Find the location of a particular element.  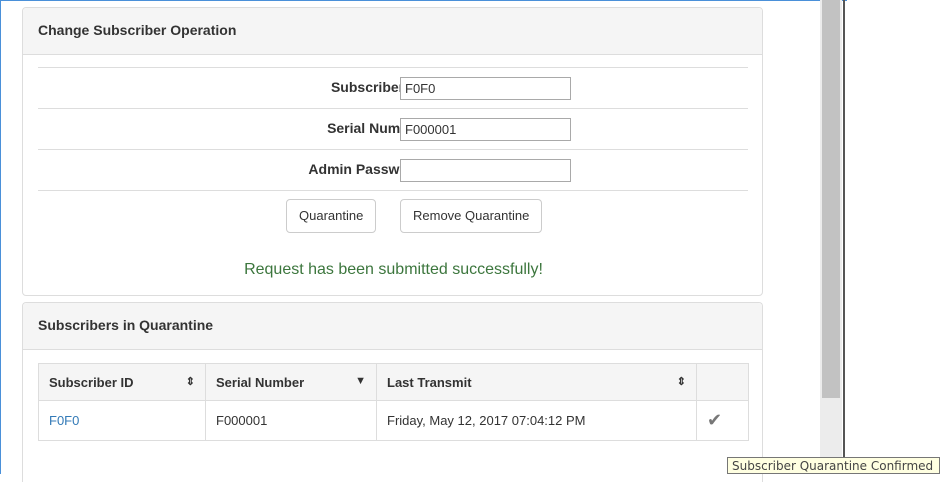

page-top-border is located at coordinates (423, 0).